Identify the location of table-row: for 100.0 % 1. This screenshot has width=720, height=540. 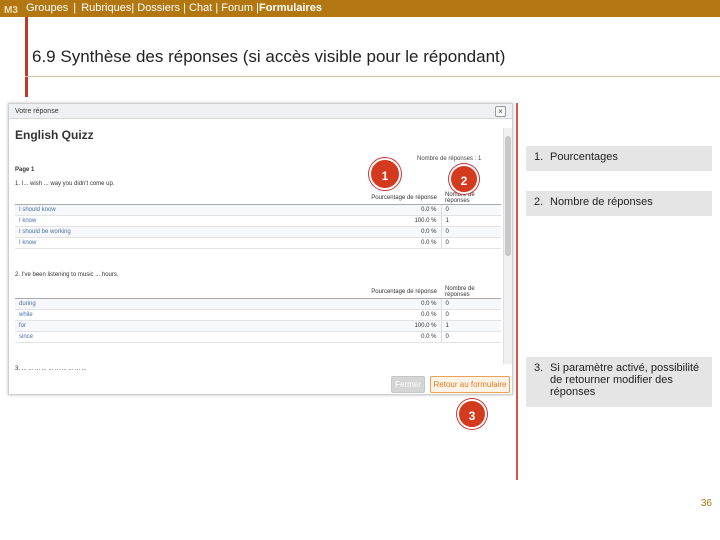
(258, 326).